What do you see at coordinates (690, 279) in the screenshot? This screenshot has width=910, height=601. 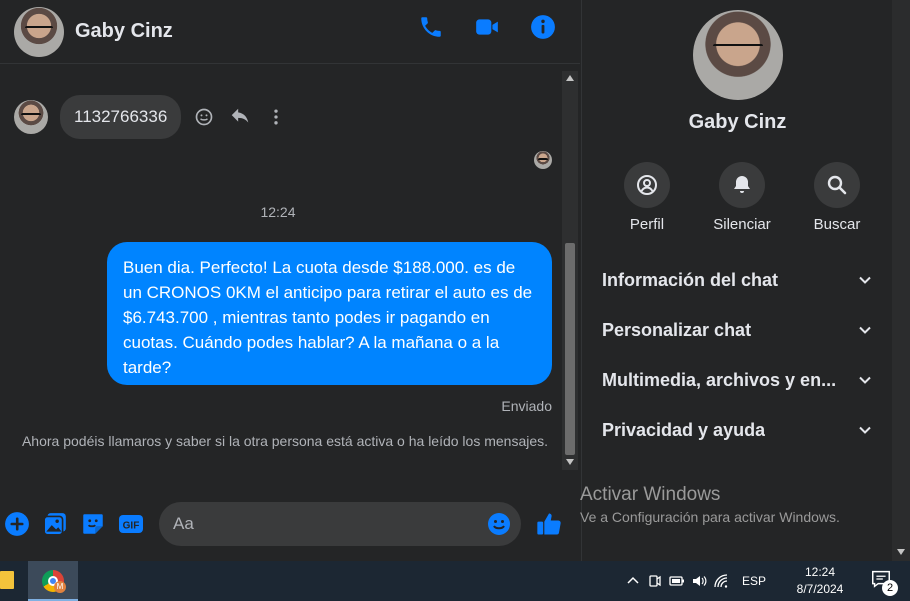 I see `section-title: Información del chat` at bounding box center [690, 279].